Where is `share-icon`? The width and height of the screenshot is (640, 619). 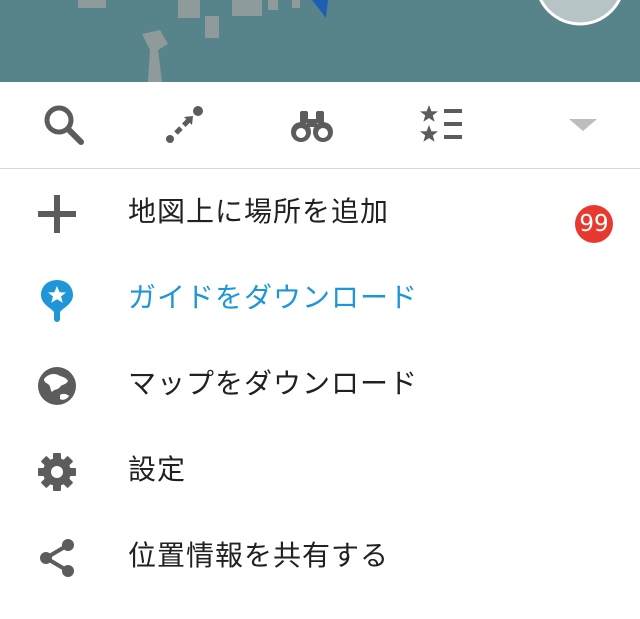 share-icon is located at coordinates (57, 558).